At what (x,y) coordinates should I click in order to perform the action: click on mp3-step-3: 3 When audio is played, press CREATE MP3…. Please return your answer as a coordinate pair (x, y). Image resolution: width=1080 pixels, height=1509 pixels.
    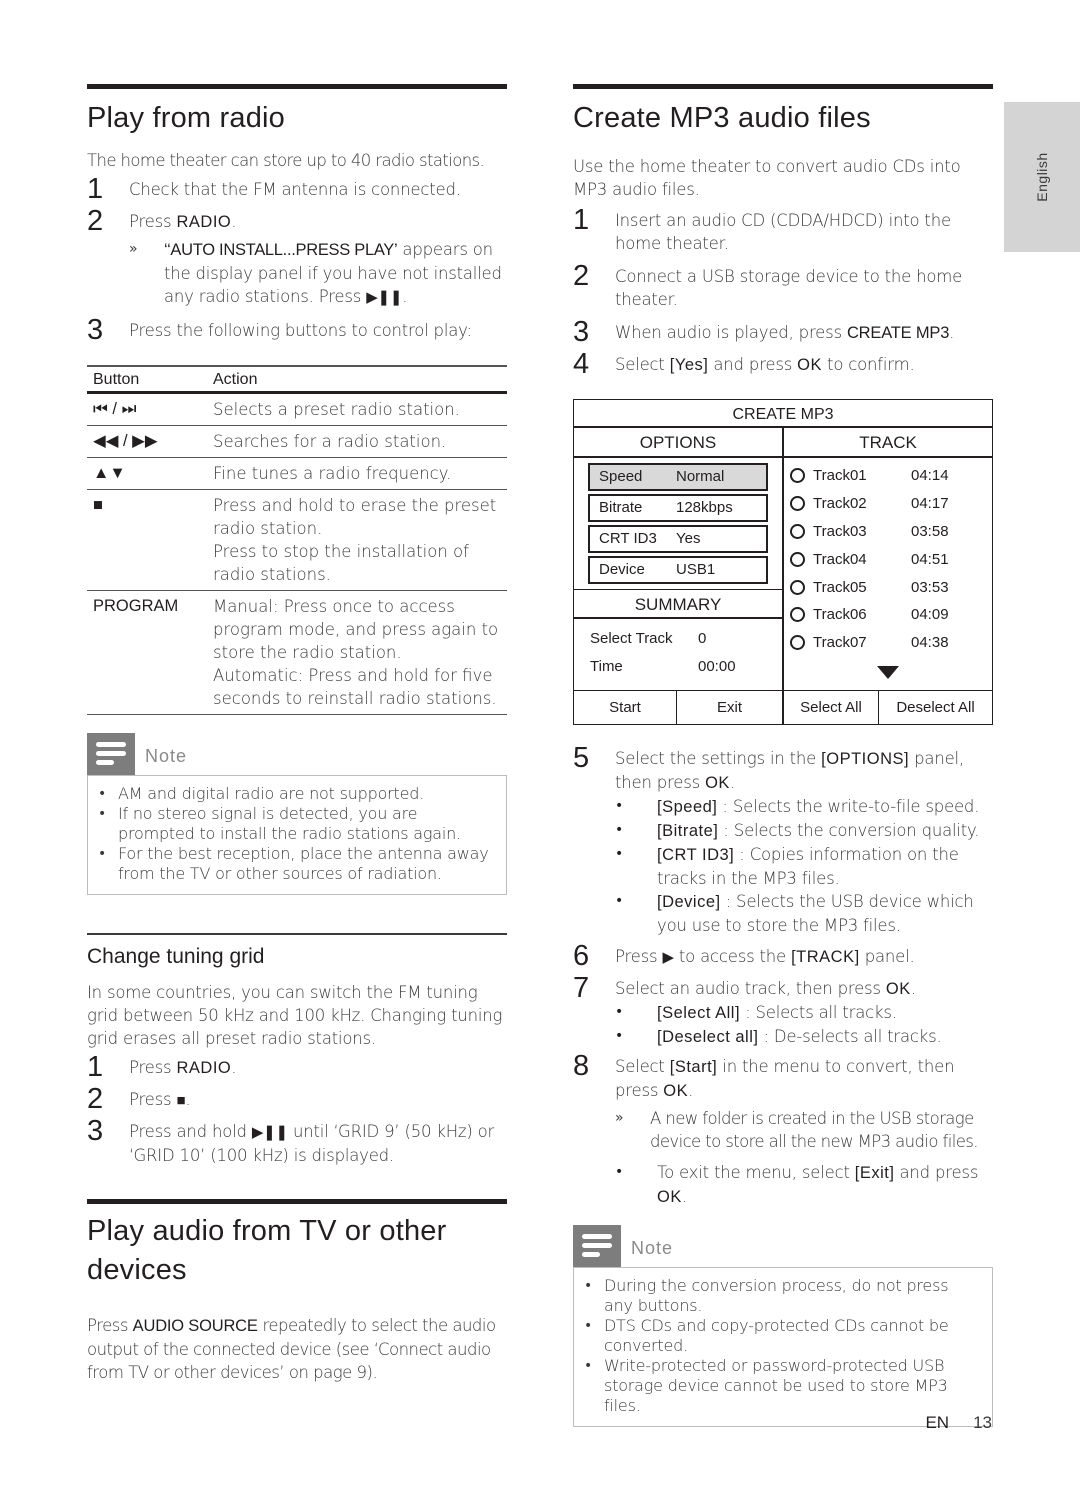
    Looking at the image, I should click on (783, 332).